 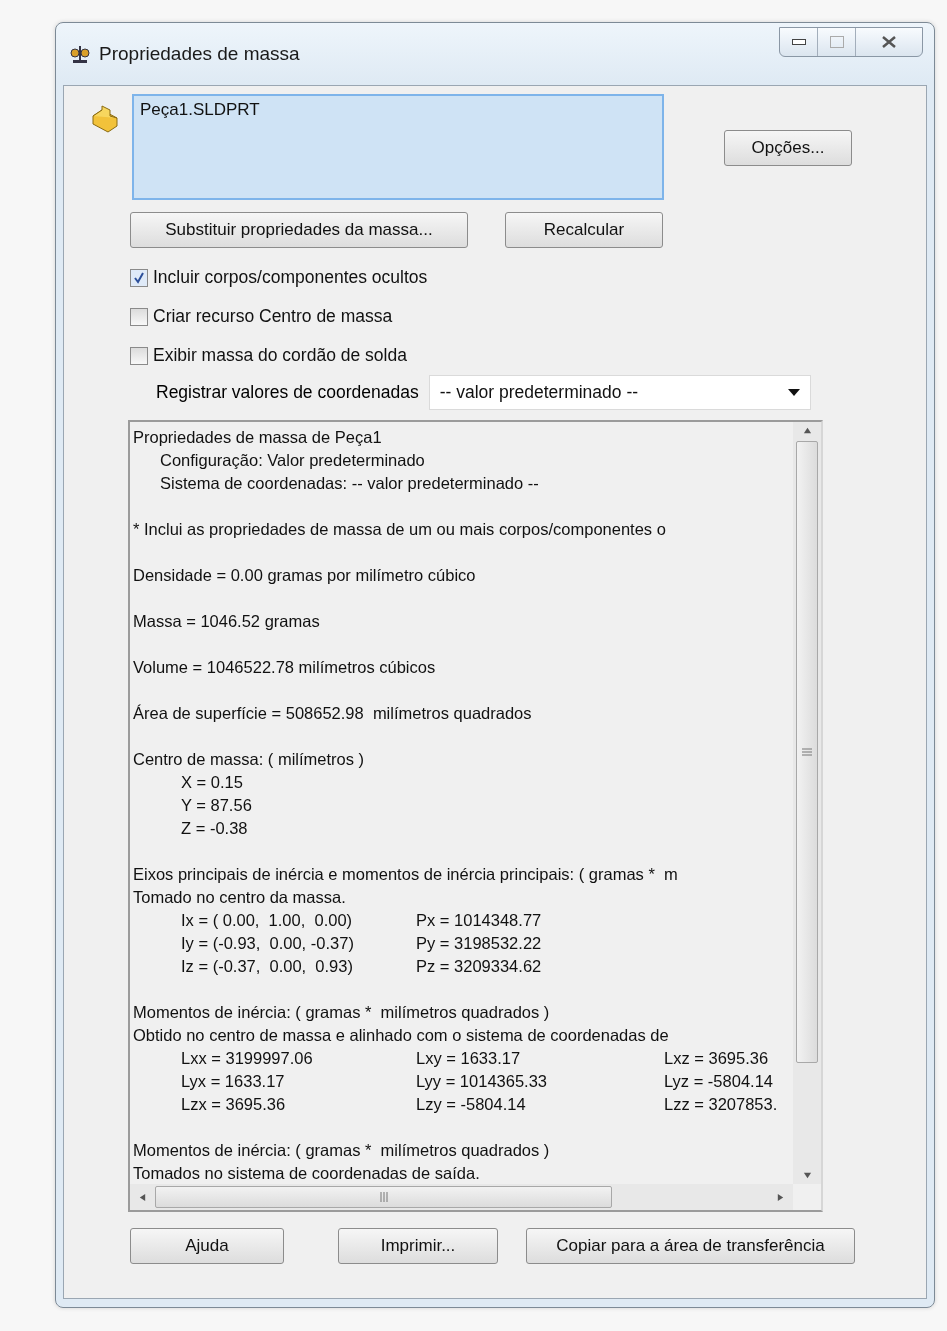 I want to click on report-value: Iz = (-0.37, 0.00, 0.93), so click(x=267, y=966).